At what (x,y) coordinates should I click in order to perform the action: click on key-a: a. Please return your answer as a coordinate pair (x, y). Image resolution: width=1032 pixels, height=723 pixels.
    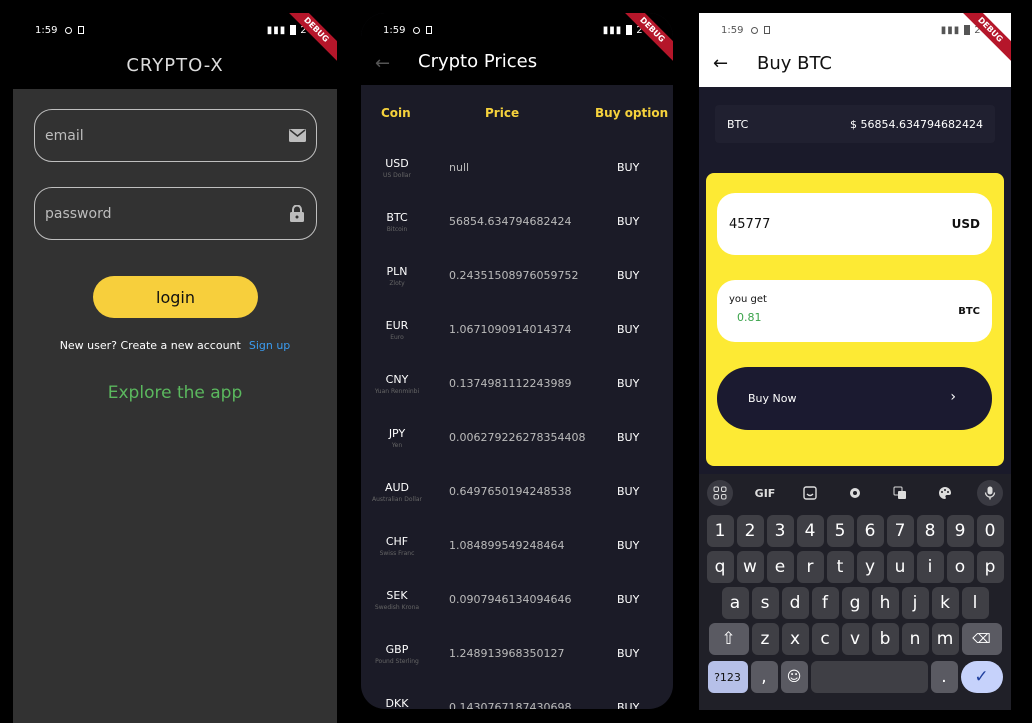
    Looking at the image, I should click on (735, 603).